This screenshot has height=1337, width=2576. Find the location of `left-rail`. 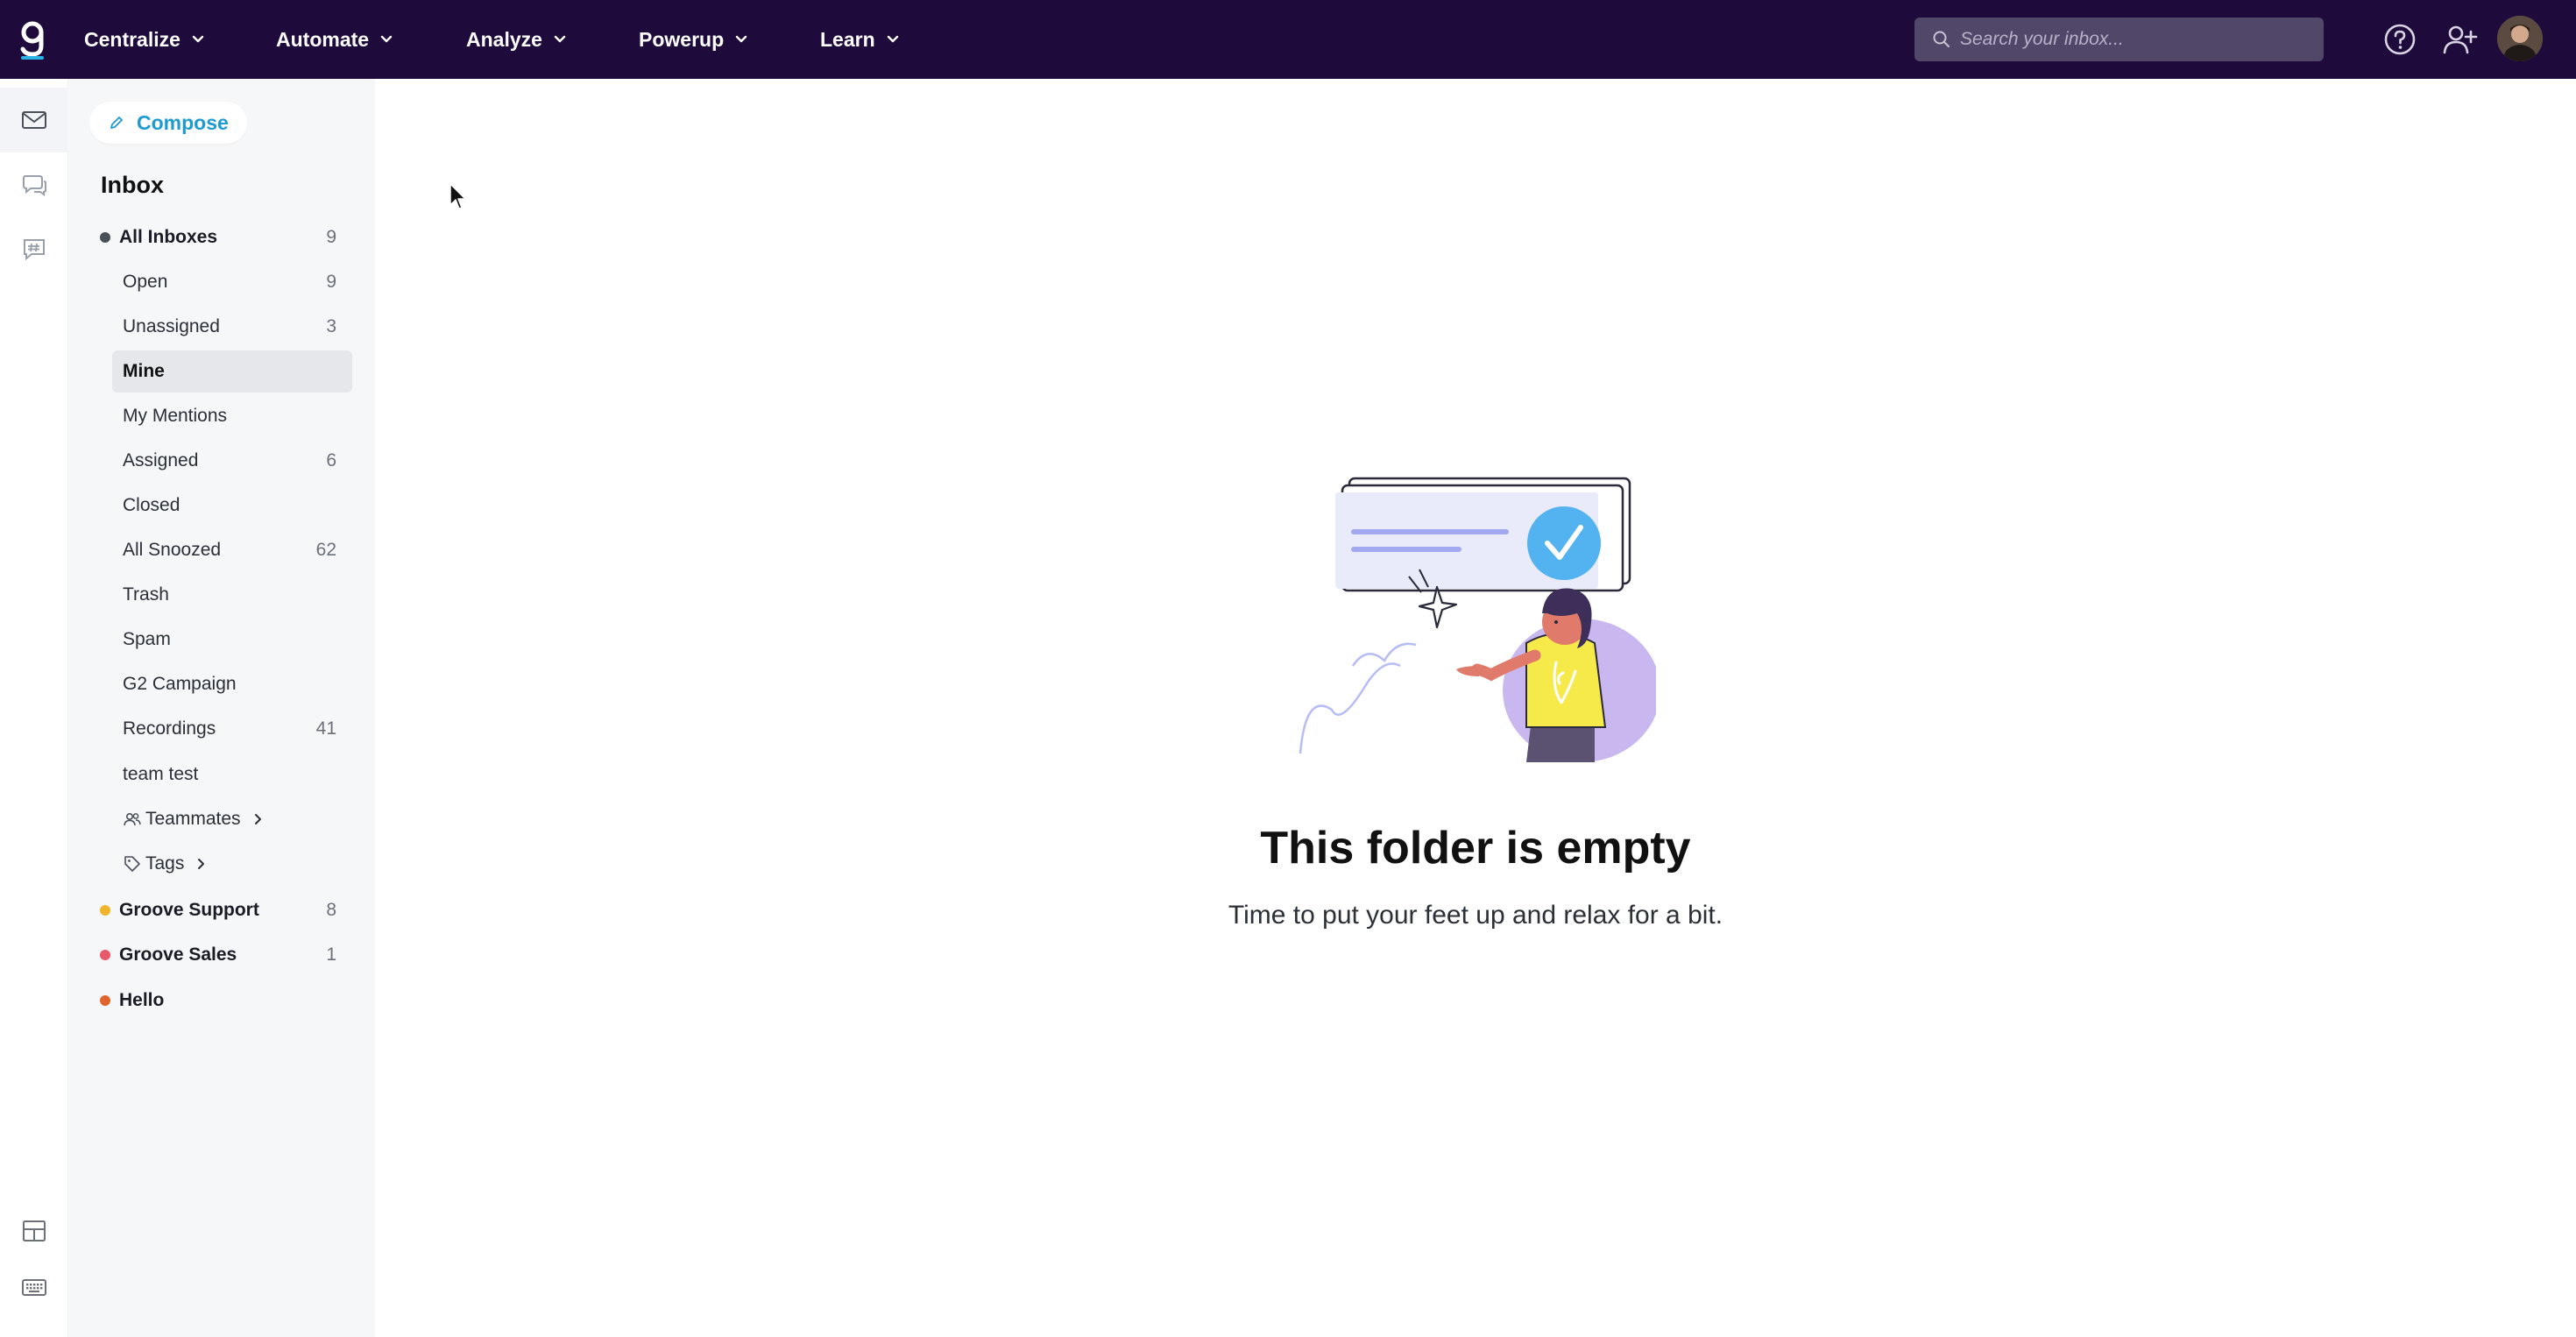

left-rail is located at coordinates (34, 708).